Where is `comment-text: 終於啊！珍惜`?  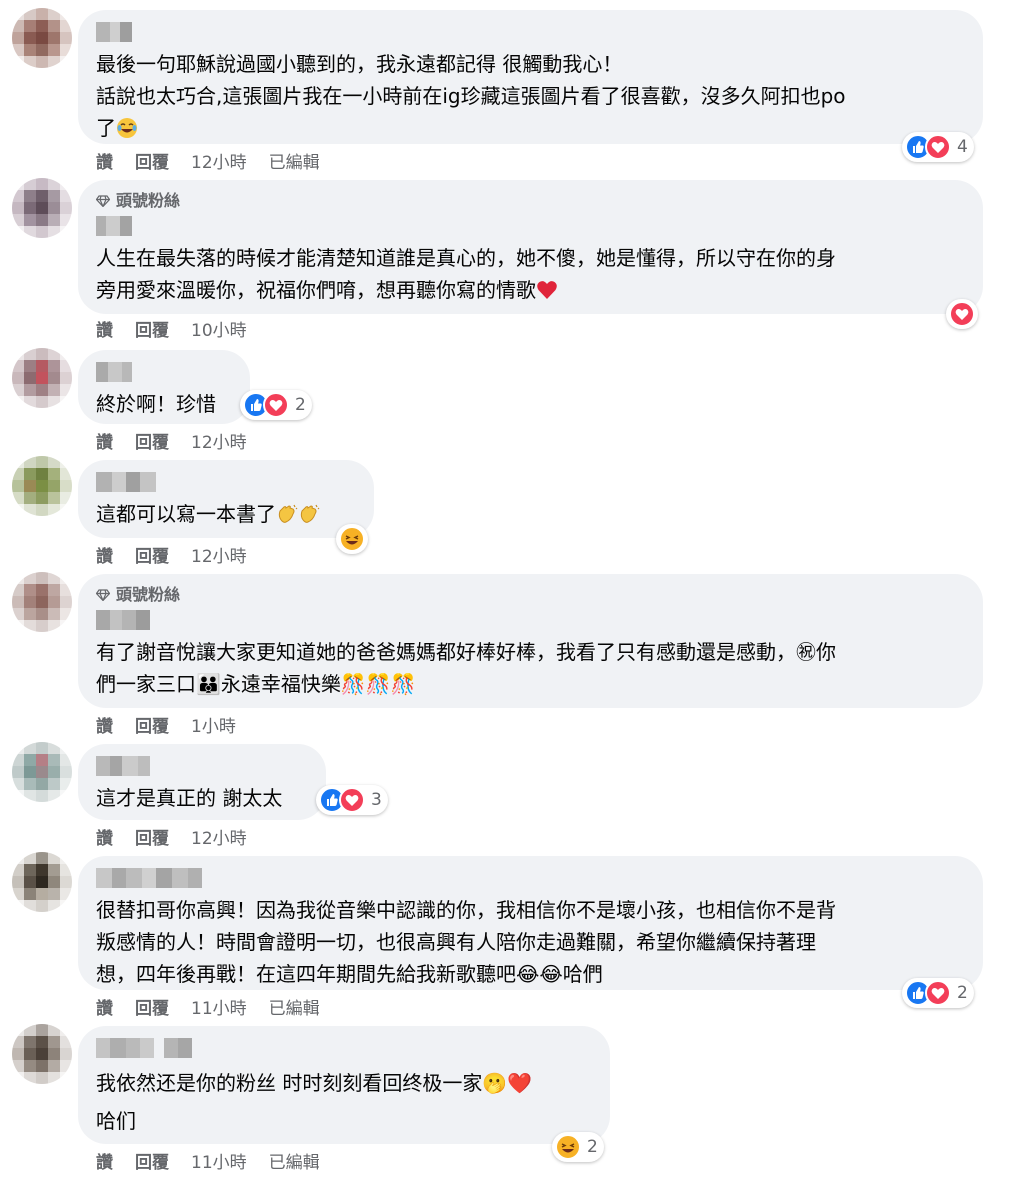
comment-text: 終於啊！珍惜 is located at coordinates (156, 404).